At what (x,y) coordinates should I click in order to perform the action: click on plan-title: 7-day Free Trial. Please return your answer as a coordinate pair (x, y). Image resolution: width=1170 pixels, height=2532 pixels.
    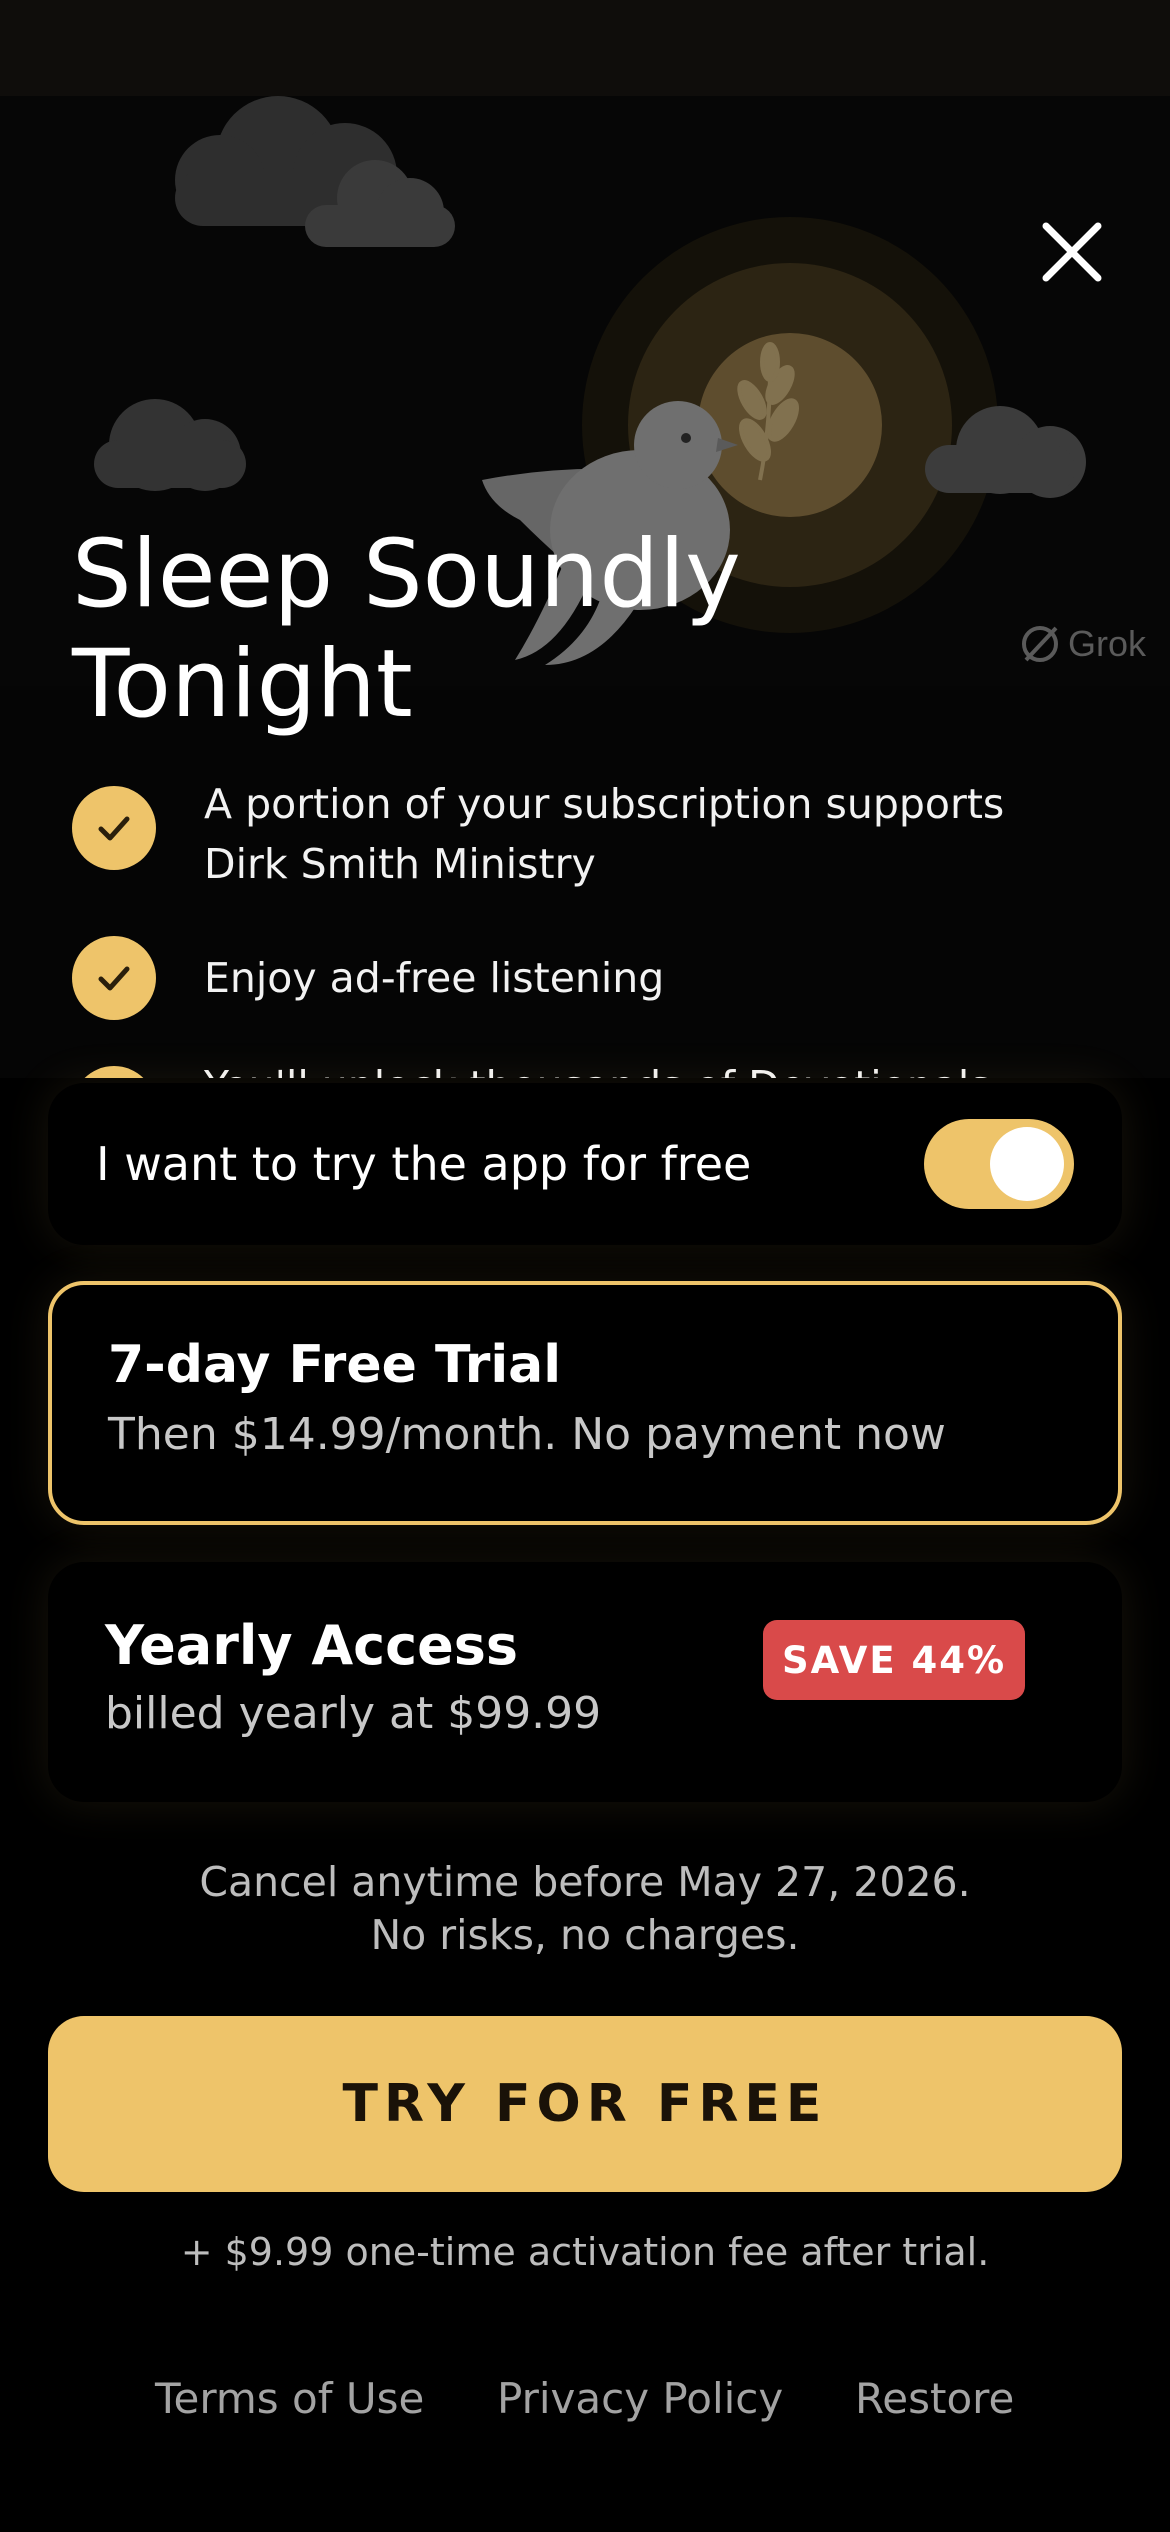
    Looking at the image, I should click on (335, 1365).